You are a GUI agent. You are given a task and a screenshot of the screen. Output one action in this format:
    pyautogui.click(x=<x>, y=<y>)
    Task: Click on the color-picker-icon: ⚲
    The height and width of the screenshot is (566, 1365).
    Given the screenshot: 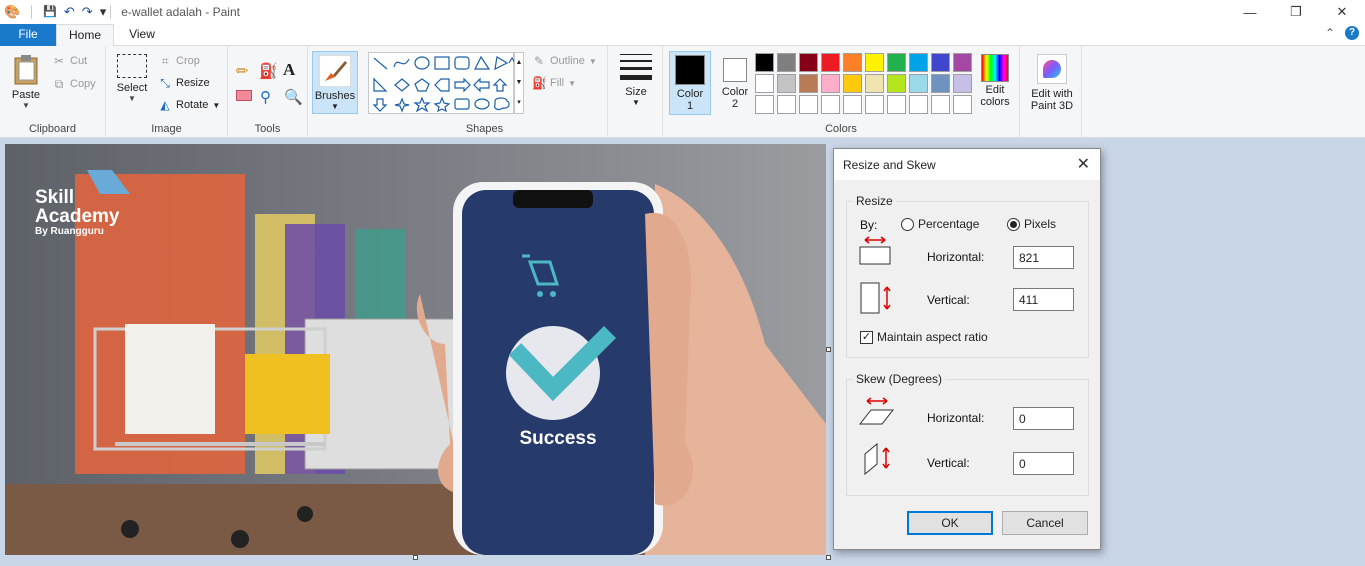 What is the action you would take?
    pyautogui.click(x=265, y=97)
    